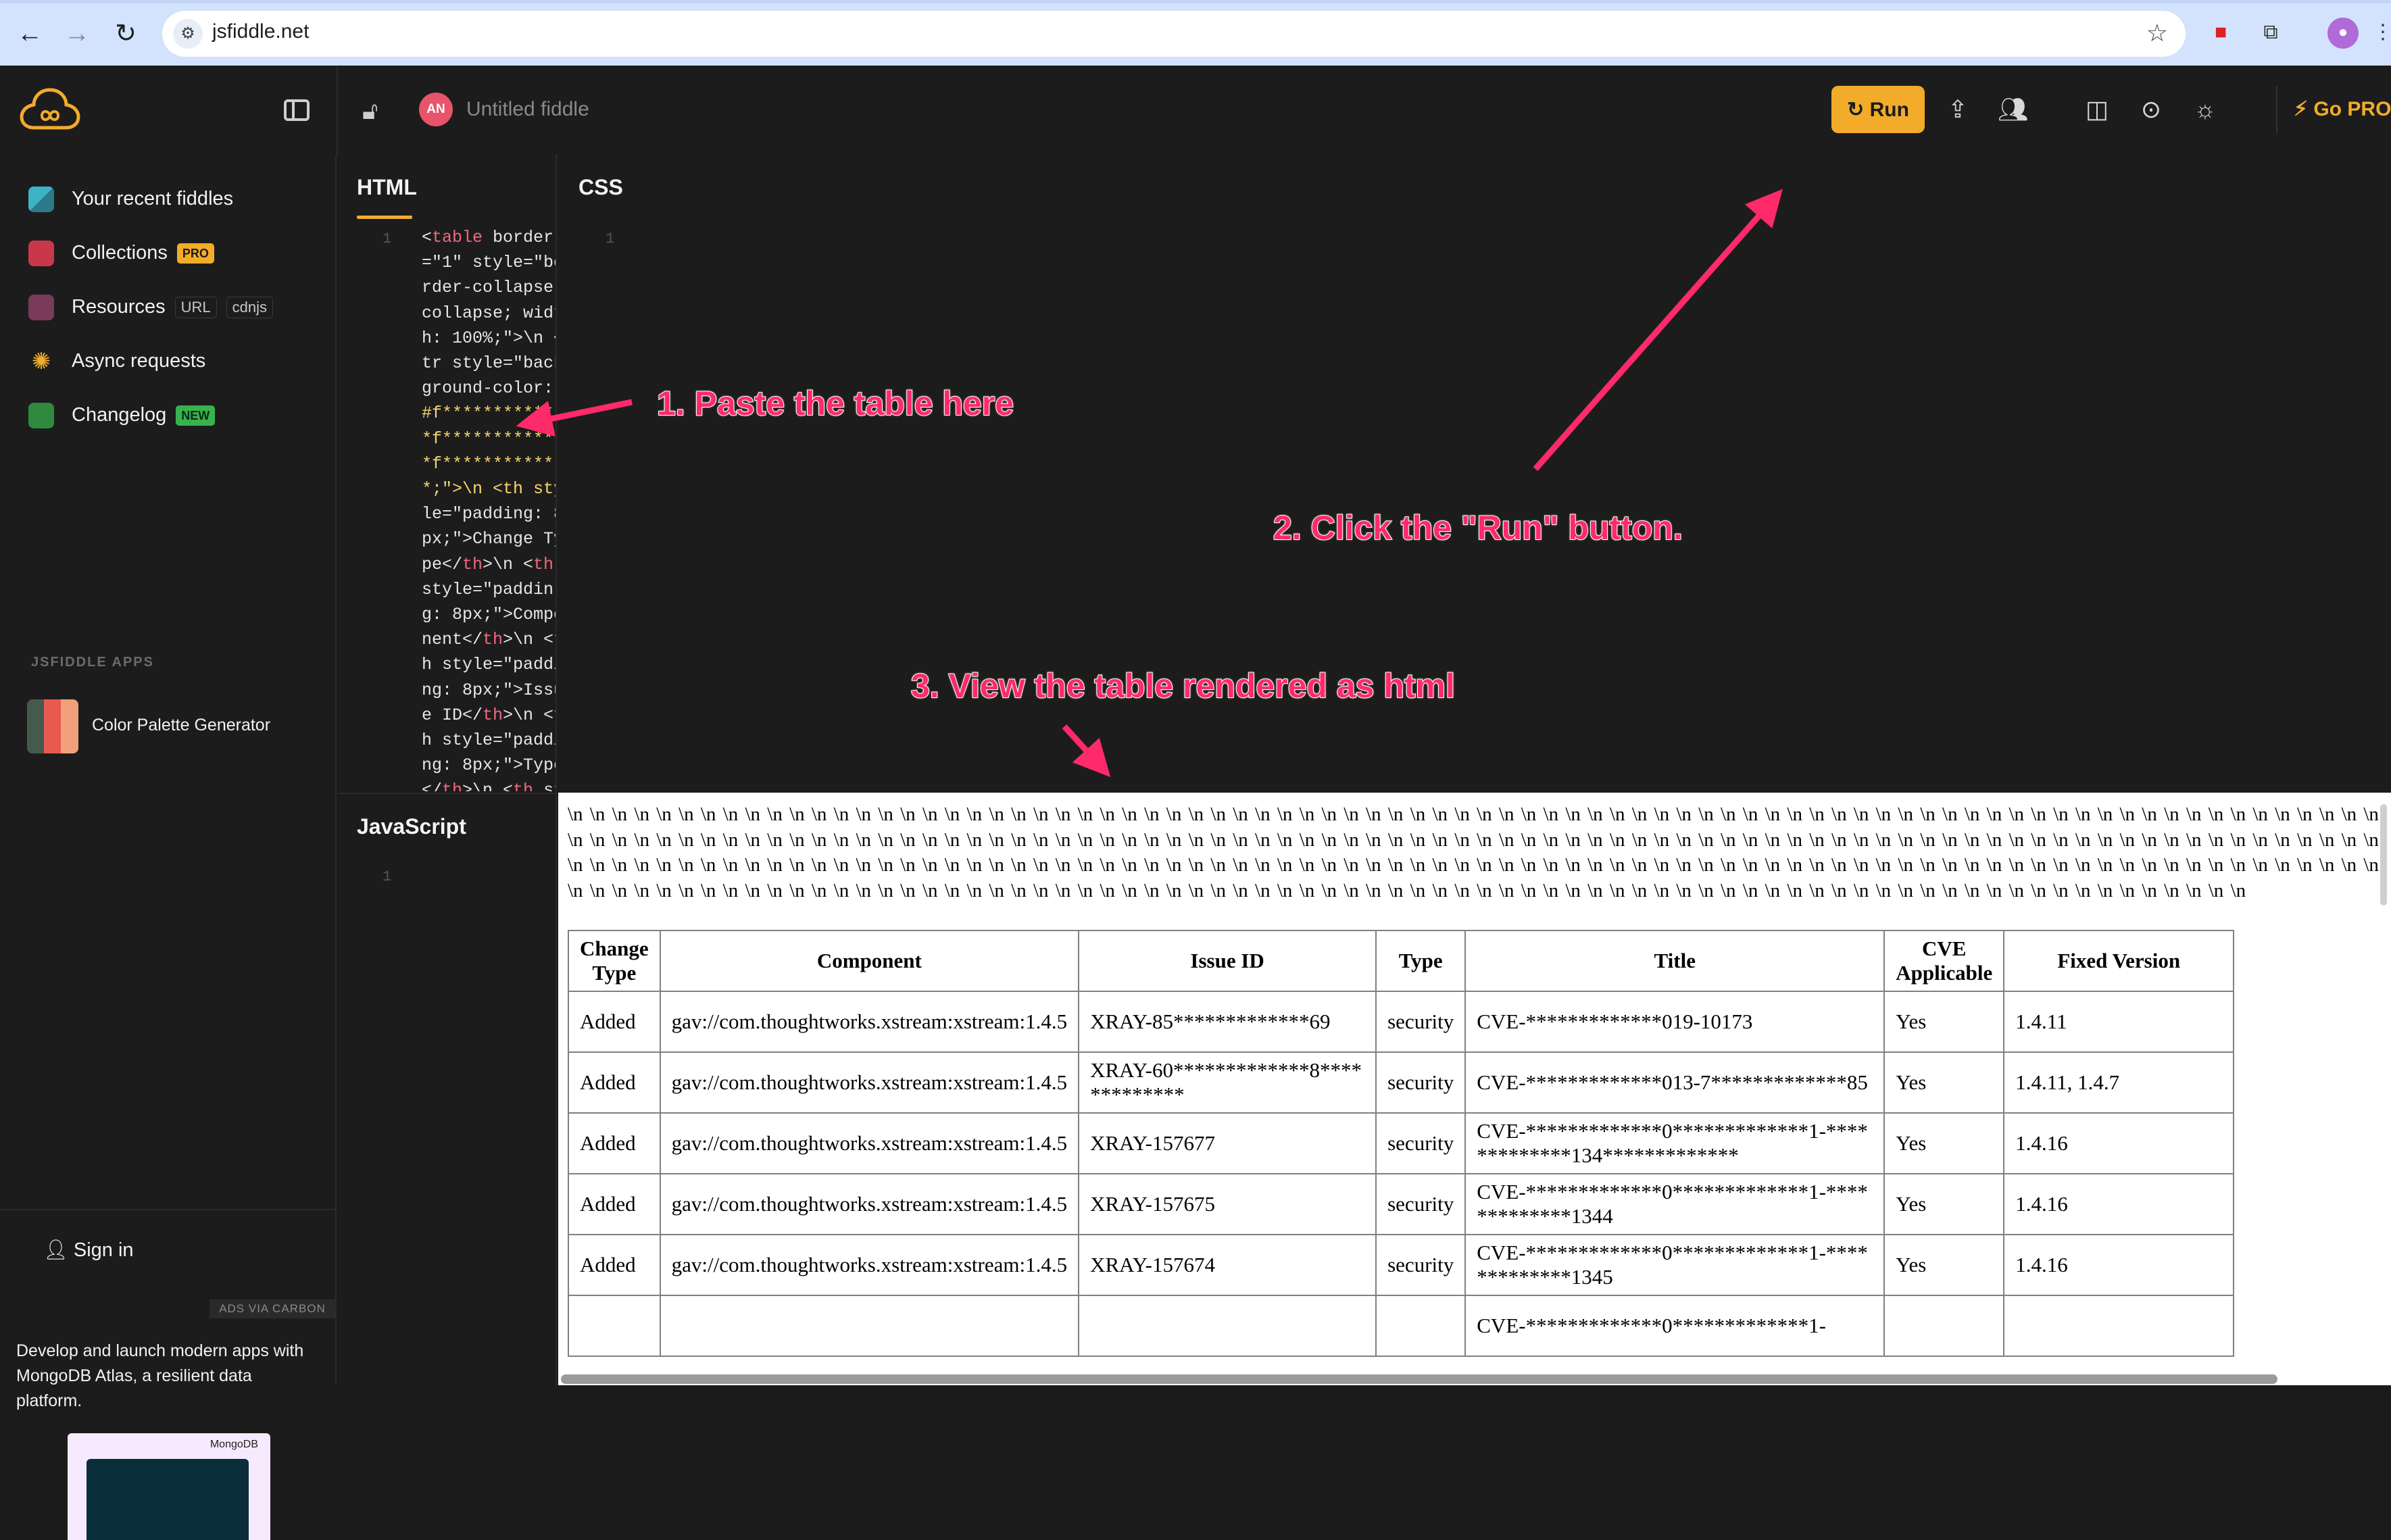 This screenshot has width=2391, height=1540. Describe the element at coordinates (1658, 330) in the screenshot. I see `arrow-to-run-button` at that location.